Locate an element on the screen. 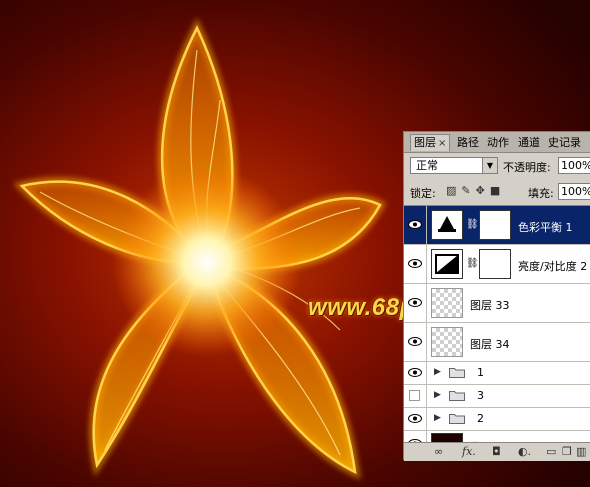  fill-field: 100% is located at coordinates (574, 191).